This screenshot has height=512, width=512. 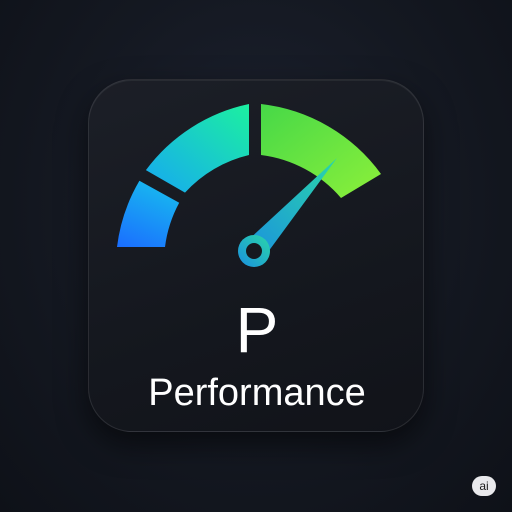 I want to click on ai-badge: ai, so click(x=484, y=486).